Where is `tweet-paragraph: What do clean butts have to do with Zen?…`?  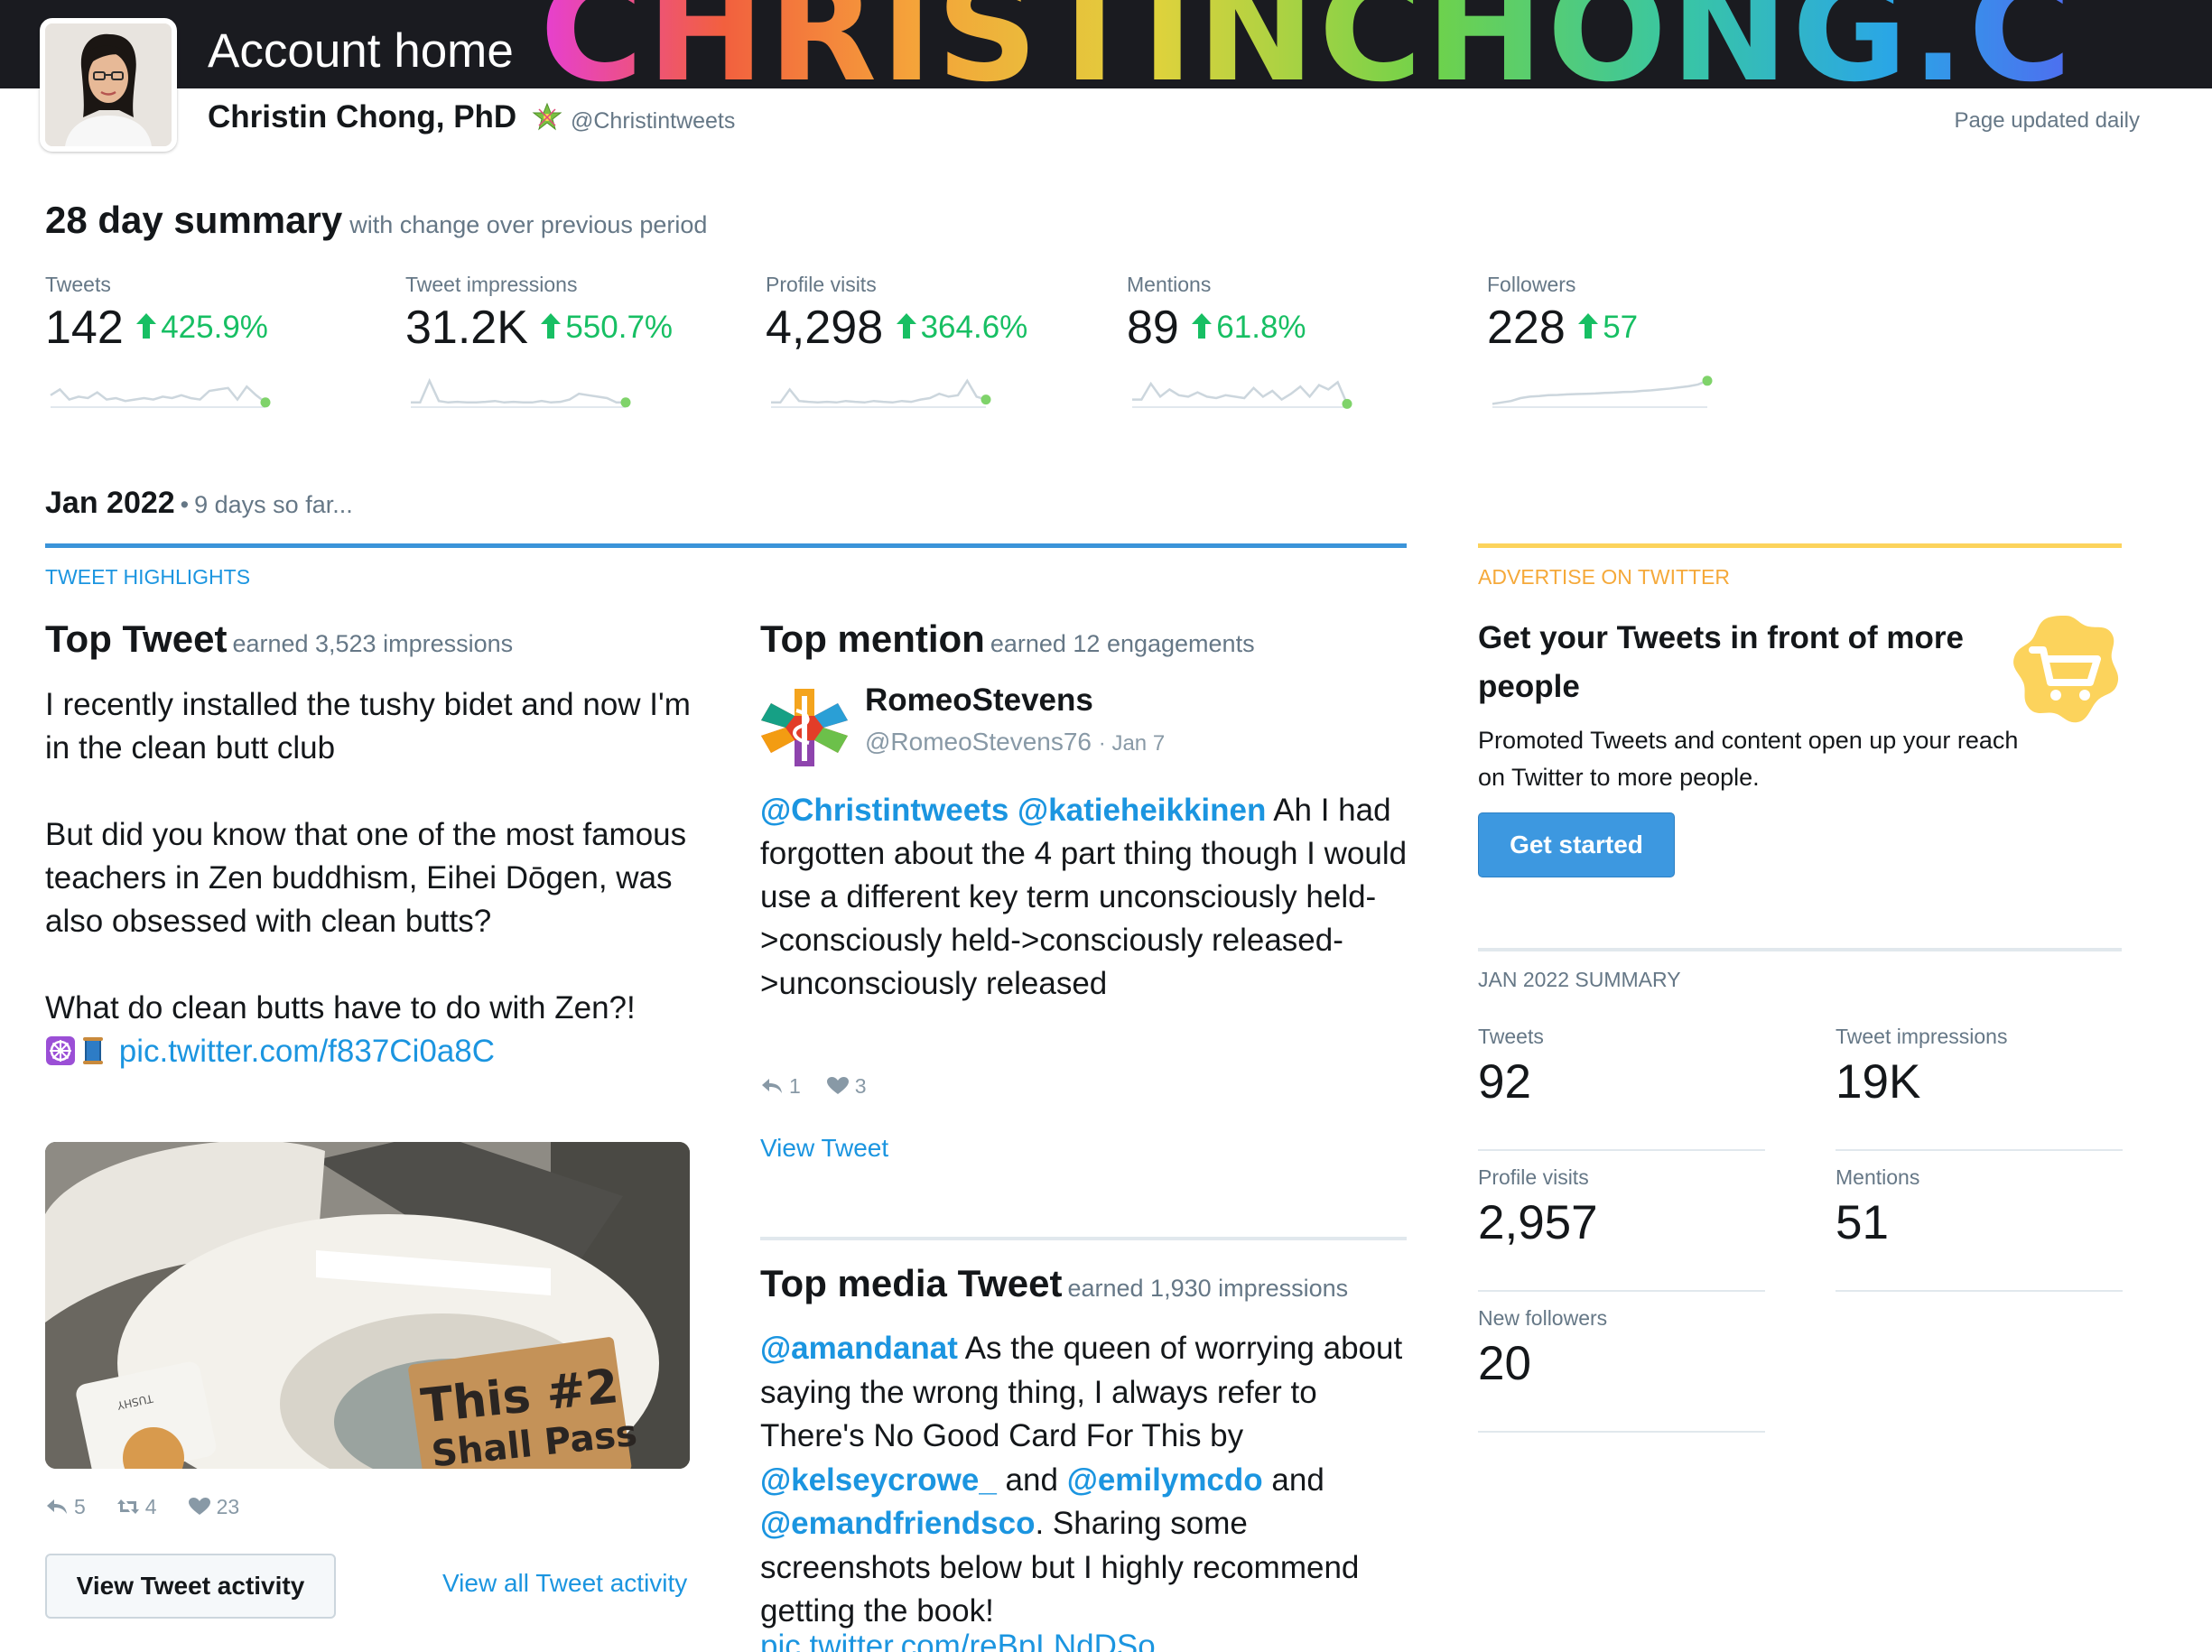 tweet-paragraph: What do clean butts have to do with Zen?… is located at coordinates (370, 1030).